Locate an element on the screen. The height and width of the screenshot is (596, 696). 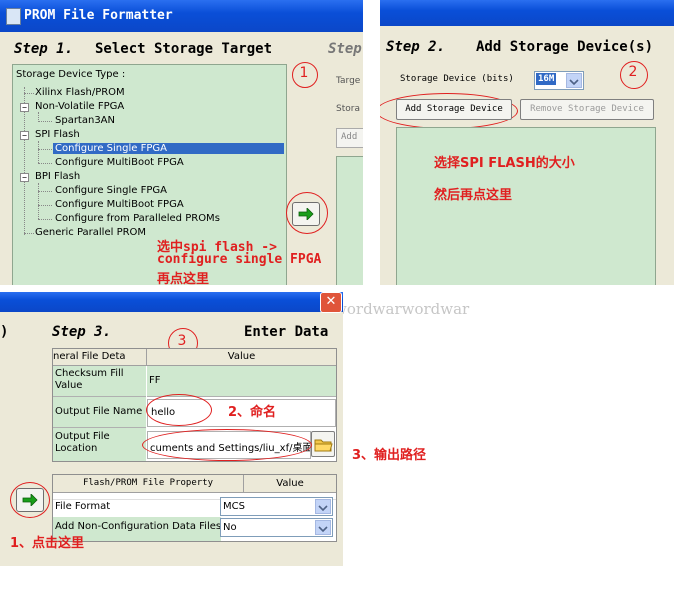
annotation-number-1: 1 is located at coordinates (304, 73).